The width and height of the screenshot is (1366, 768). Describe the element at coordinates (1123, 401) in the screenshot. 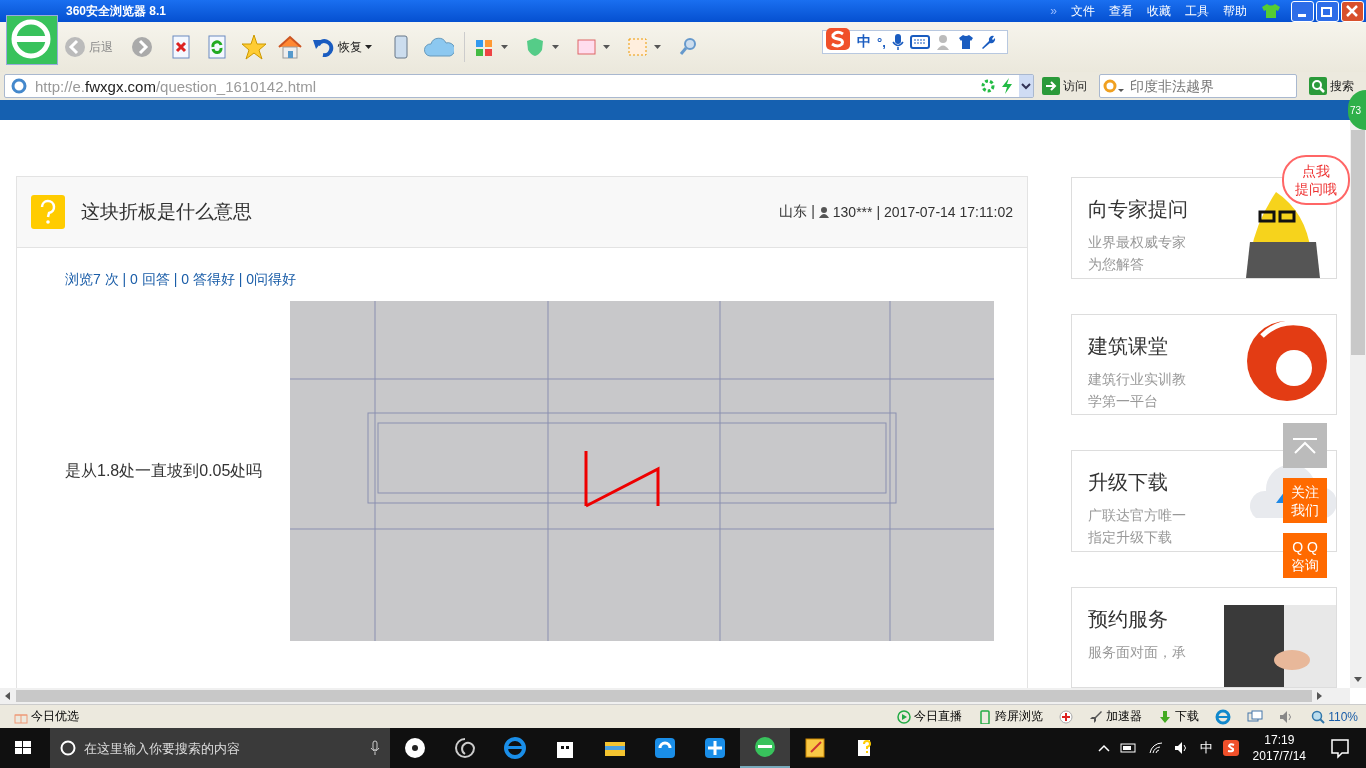

I see `promo-description: 学第一平台` at that location.